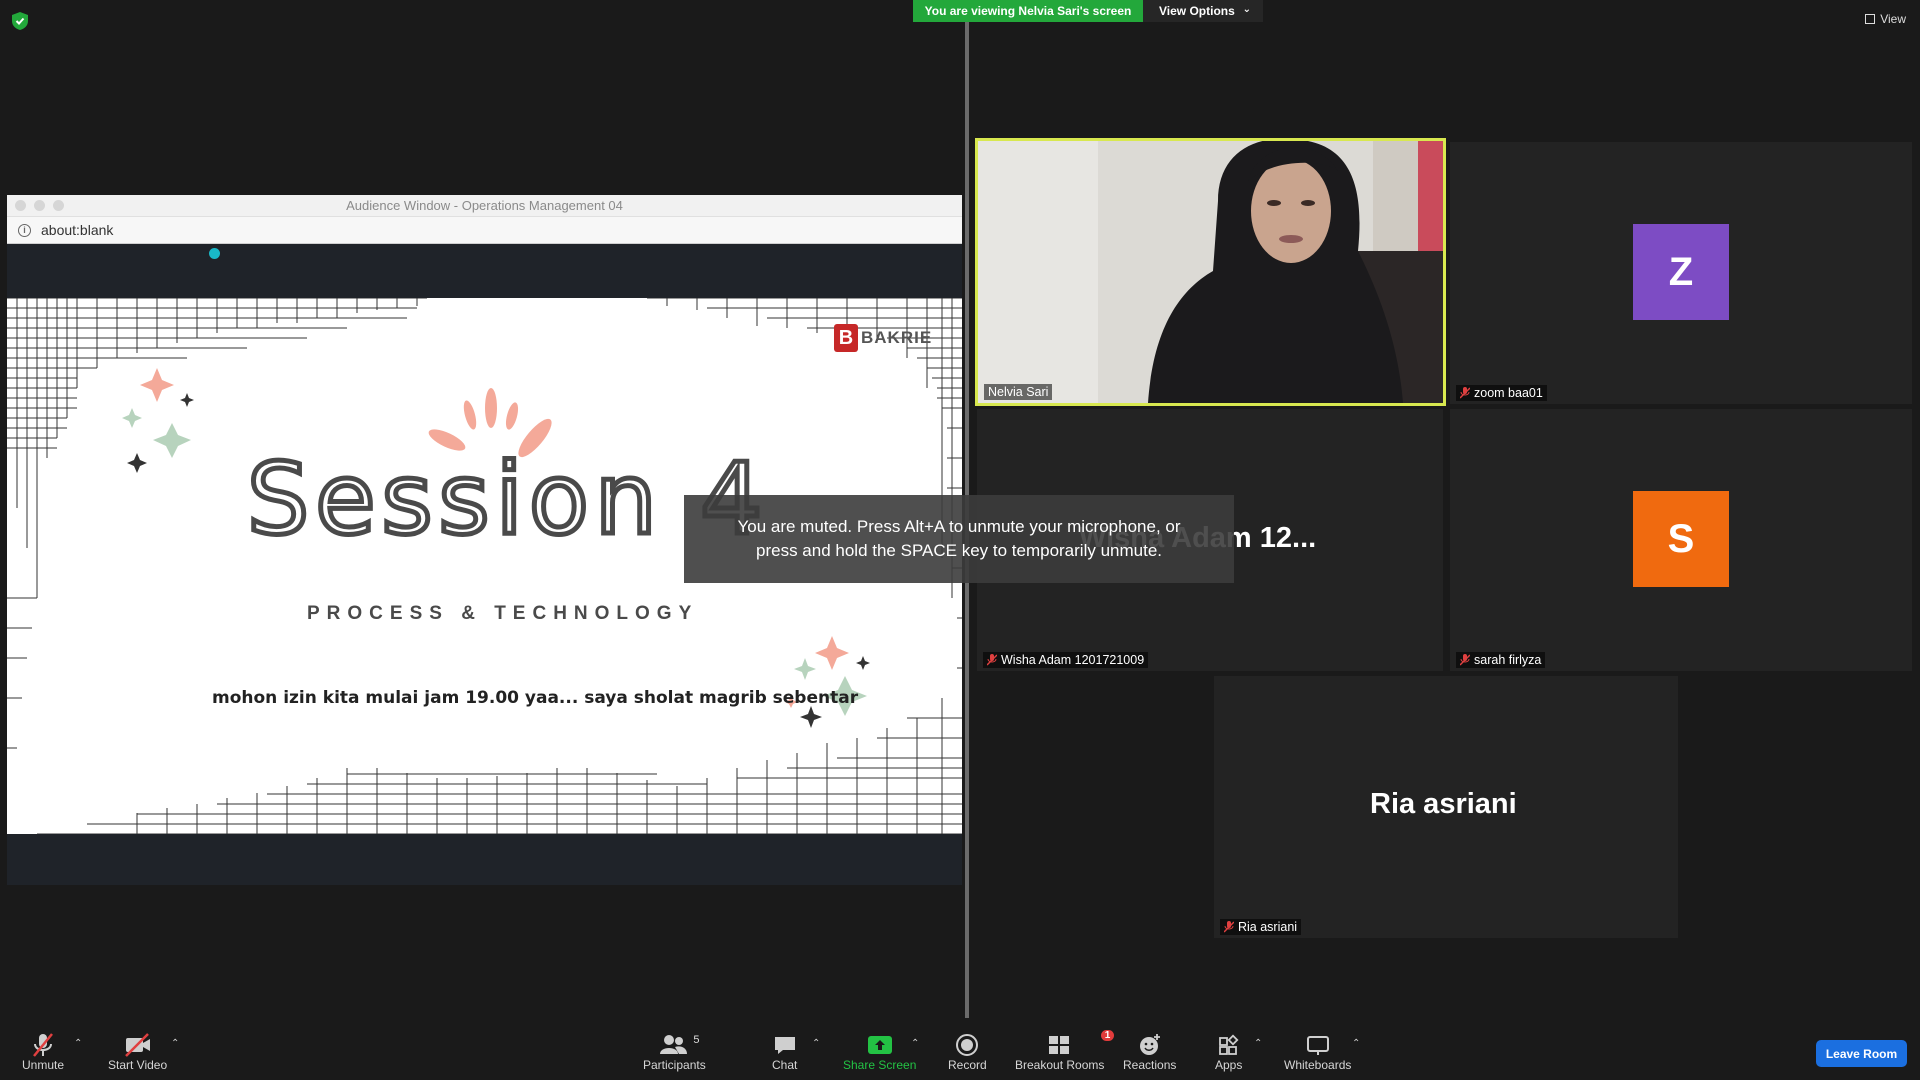 The width and height of the screenshot is (1920, 1080). Describe the element at coordinates (24, 230) in the screenshot. I see `info-icon: i` at that location.